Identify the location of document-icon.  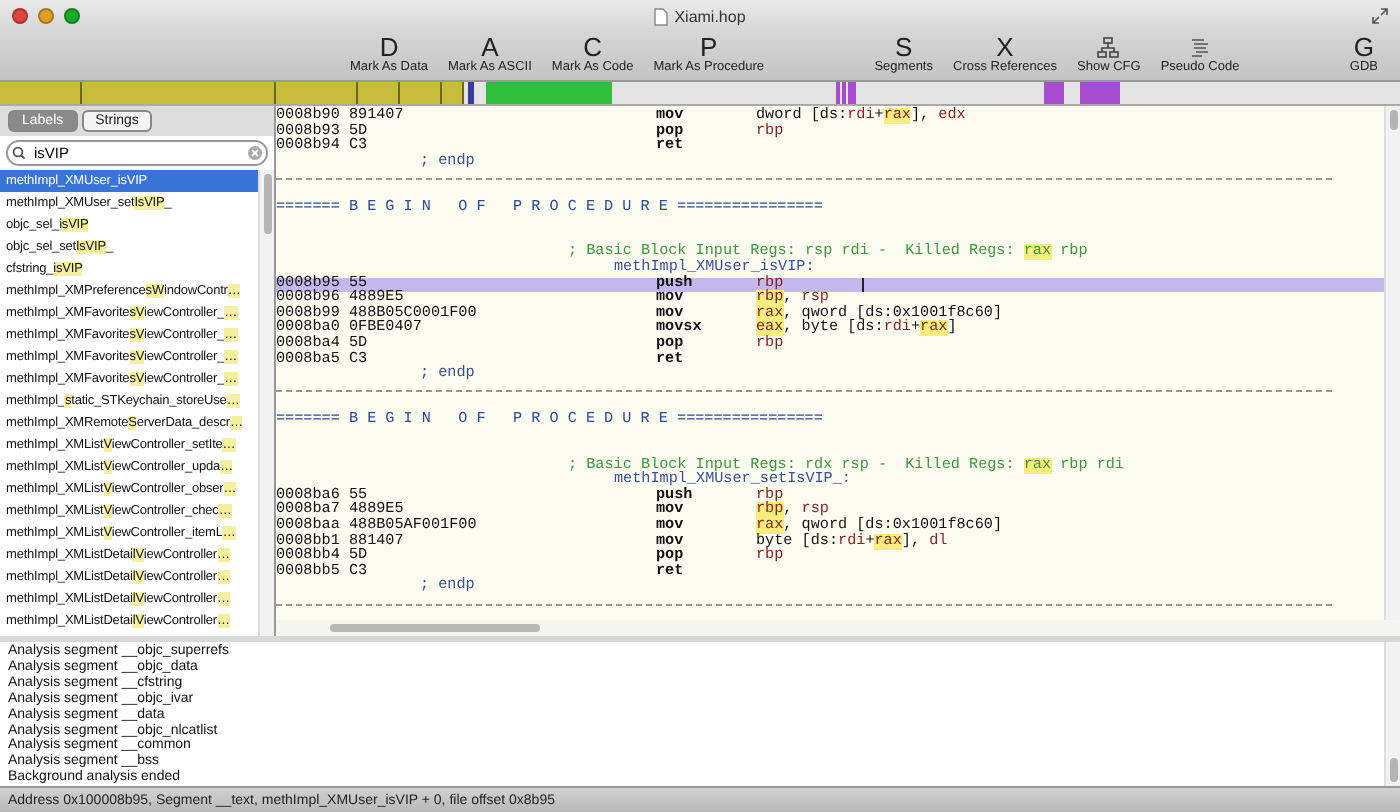
(661, 16).